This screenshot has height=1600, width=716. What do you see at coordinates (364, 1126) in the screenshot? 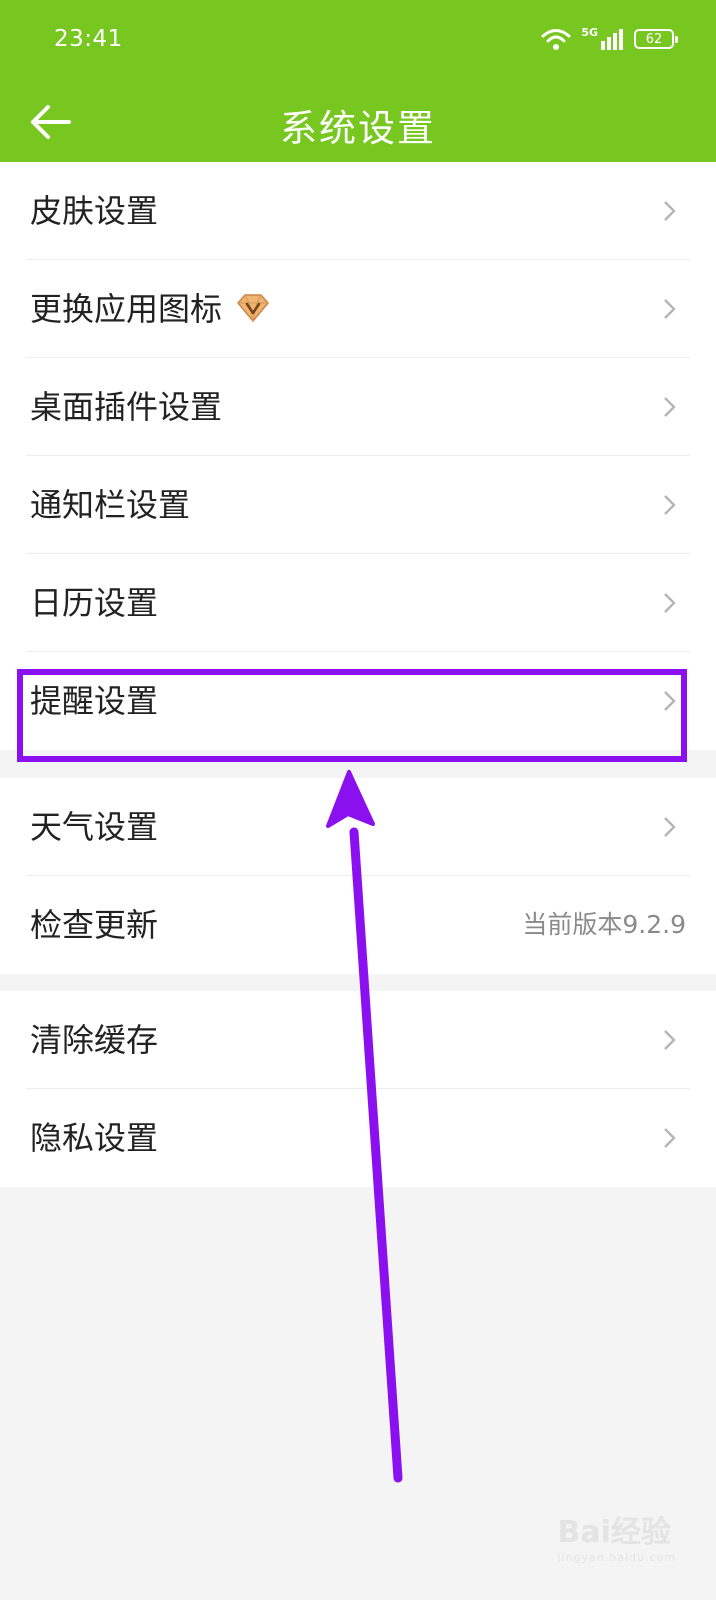
I see `annotation-arrow-icon` at bounding box center [364, 1126].